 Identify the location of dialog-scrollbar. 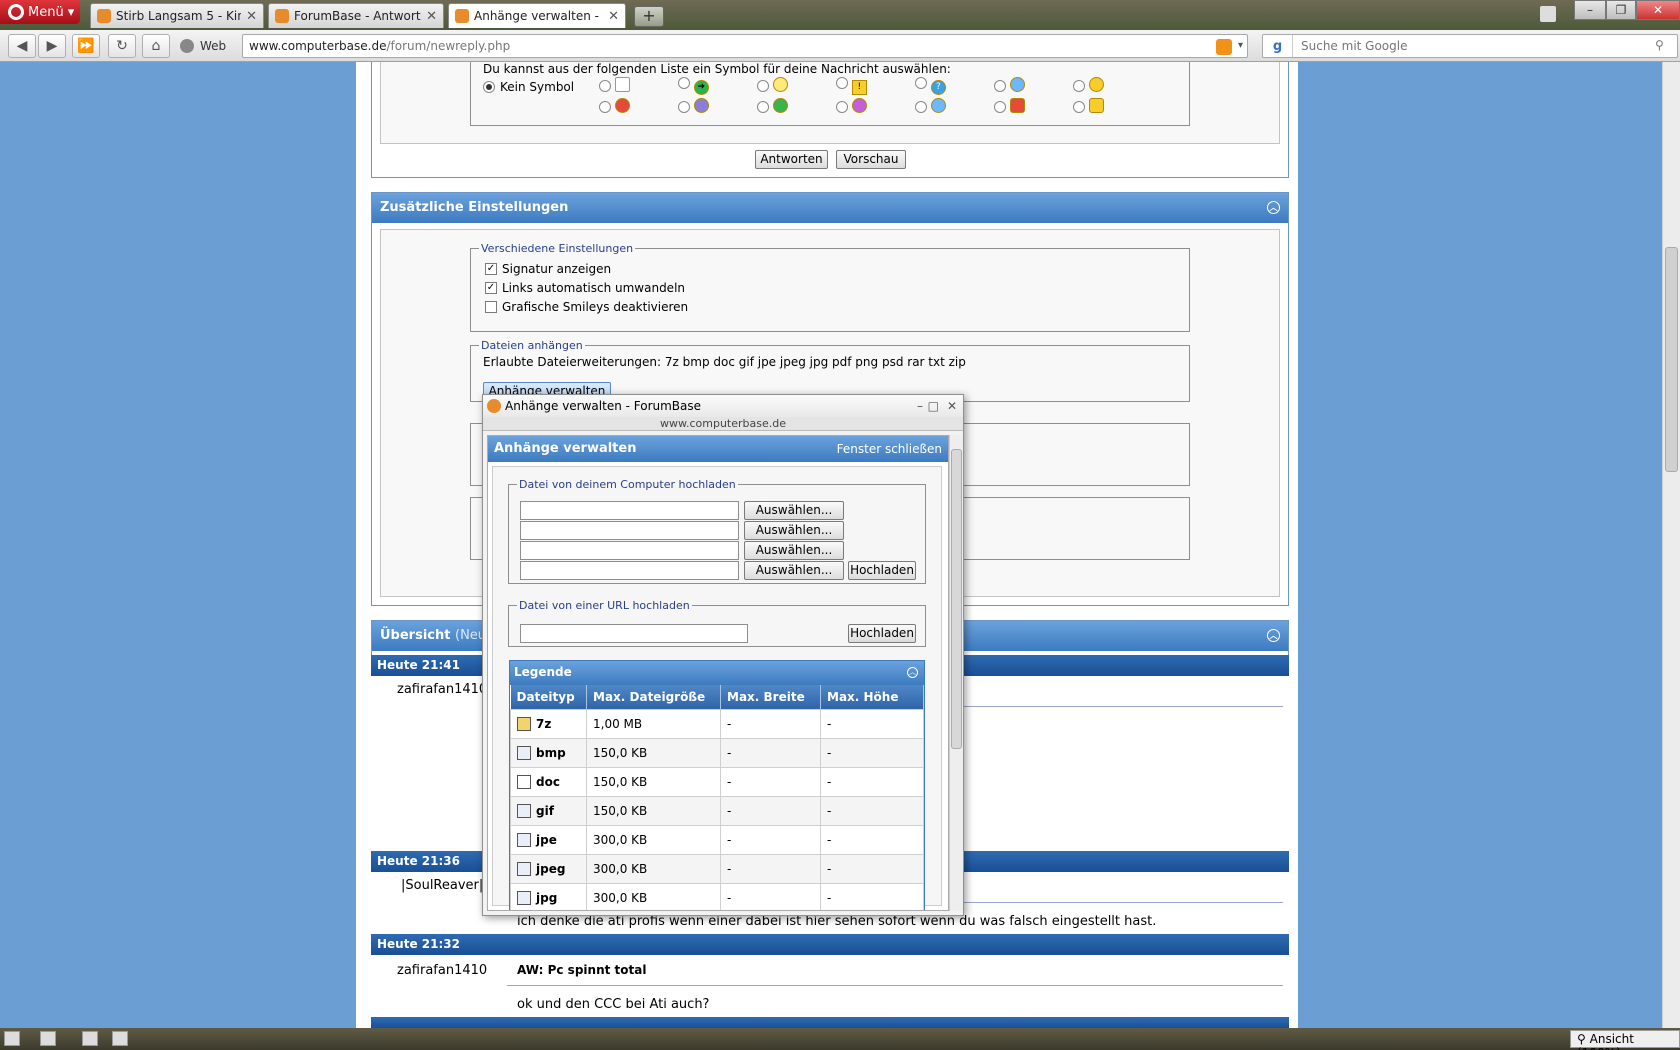
(956, 673).